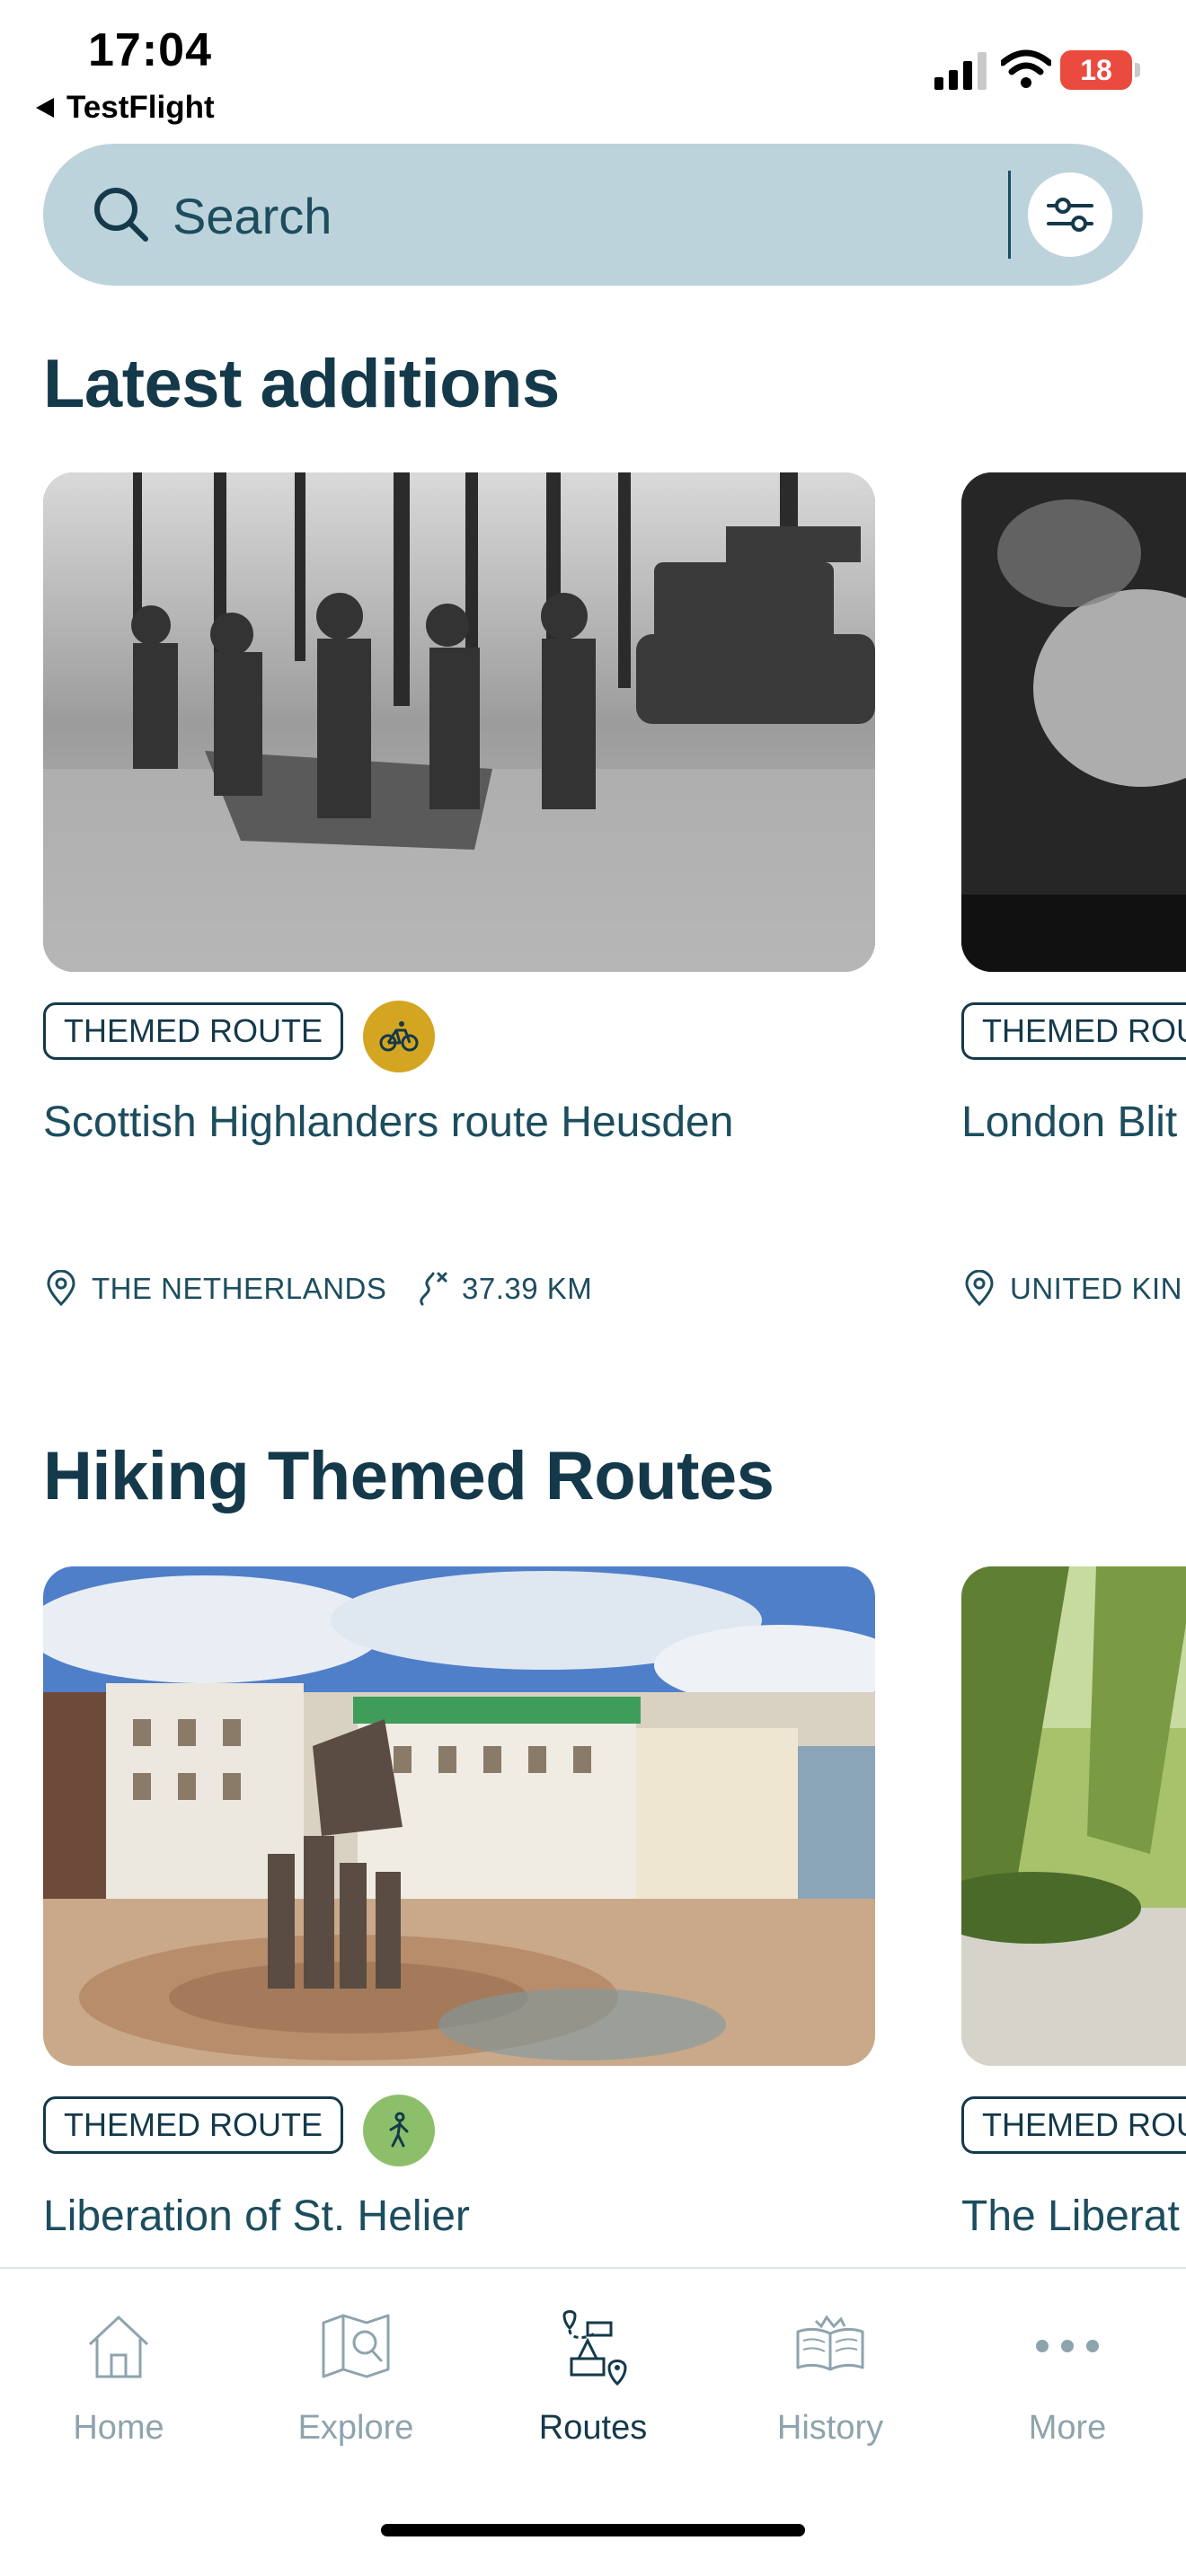  What do you see at coordinates (593, 2428) in the screenshot?
I see `tab-label: Routes` at bounding box center [593, 2428].